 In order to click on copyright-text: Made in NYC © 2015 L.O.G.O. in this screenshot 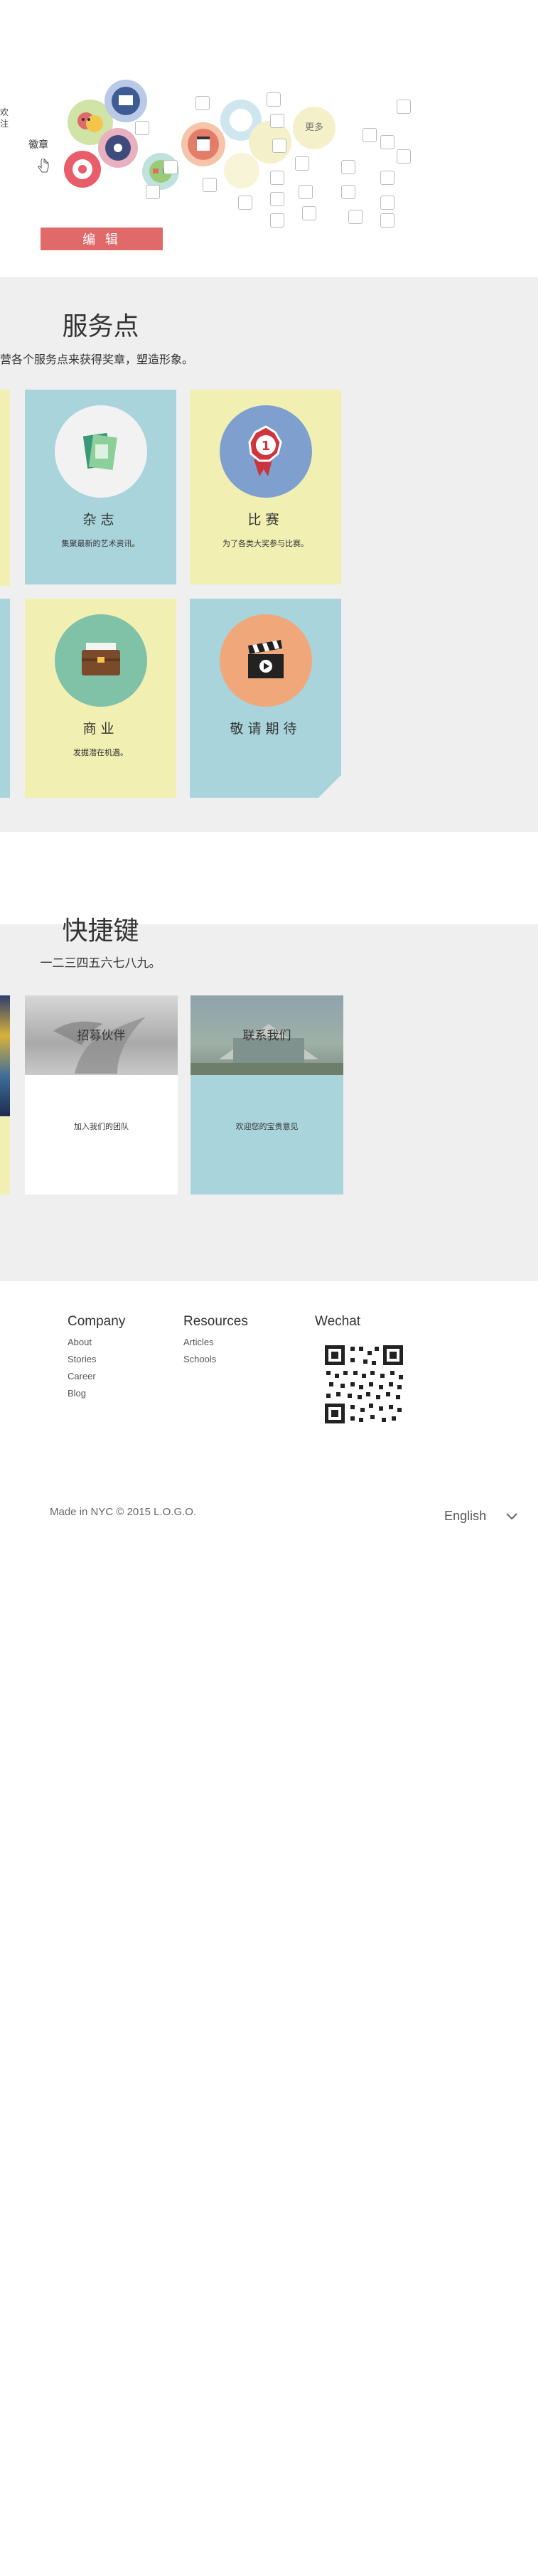, I will do `click(123, 1512)`.